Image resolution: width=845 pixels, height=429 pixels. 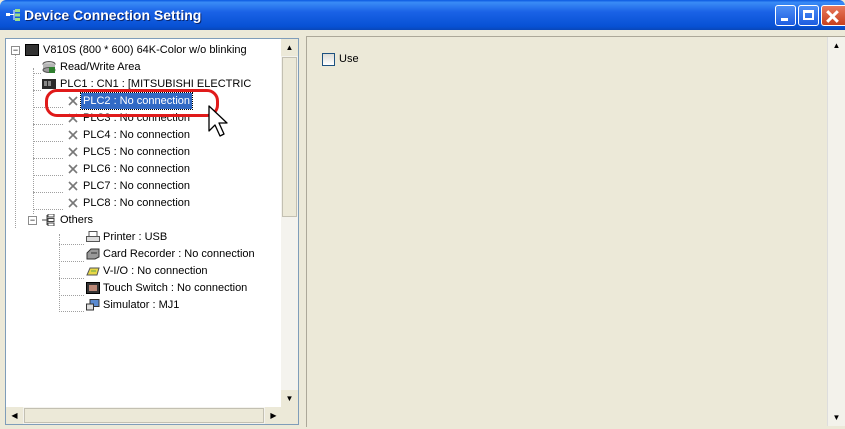 I want to click on tree-item-plc8: PLC8 : No connection, so click(x=146, y=203).